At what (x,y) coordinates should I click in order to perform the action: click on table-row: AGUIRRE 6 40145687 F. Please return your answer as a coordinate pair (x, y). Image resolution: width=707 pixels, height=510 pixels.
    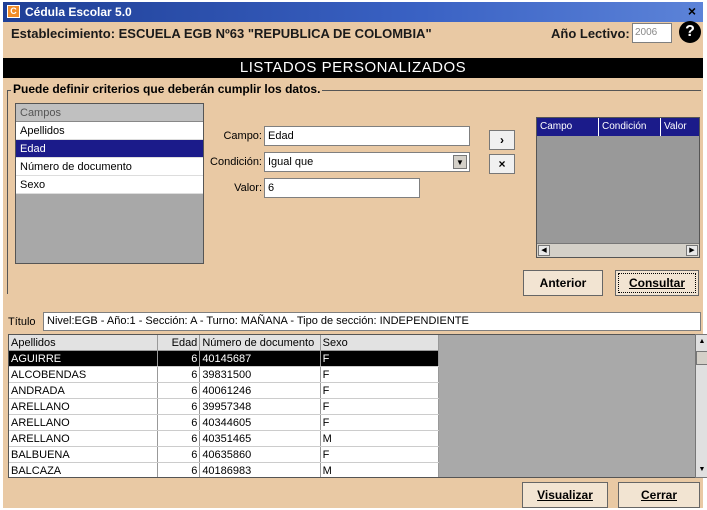
    Looking at the image, I should click on (224, 358).